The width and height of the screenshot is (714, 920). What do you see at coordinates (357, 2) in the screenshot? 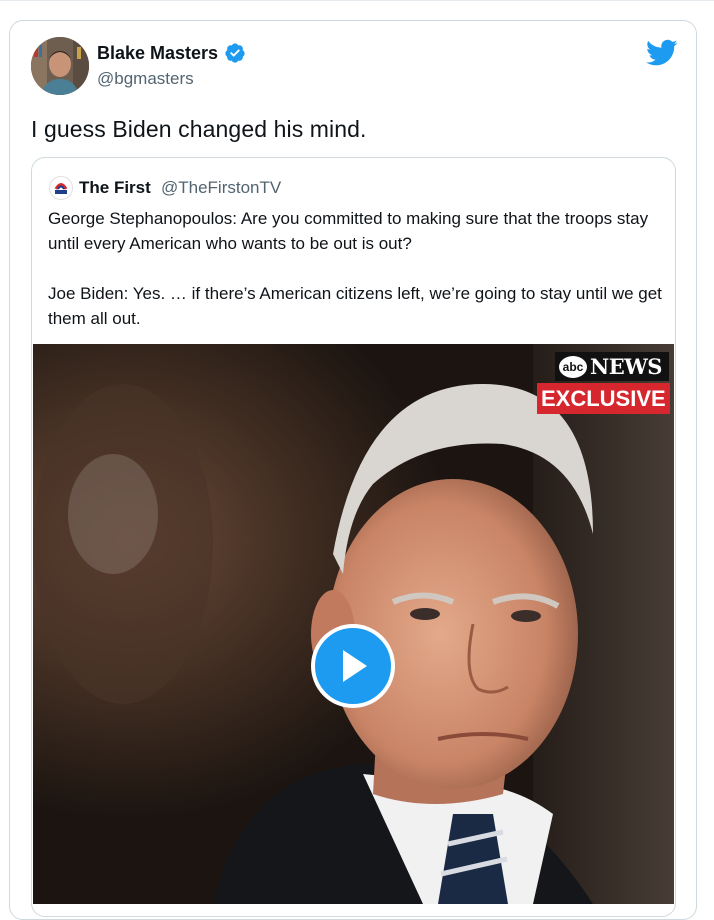
I see `top-divider` at bounding box center [357, 2].